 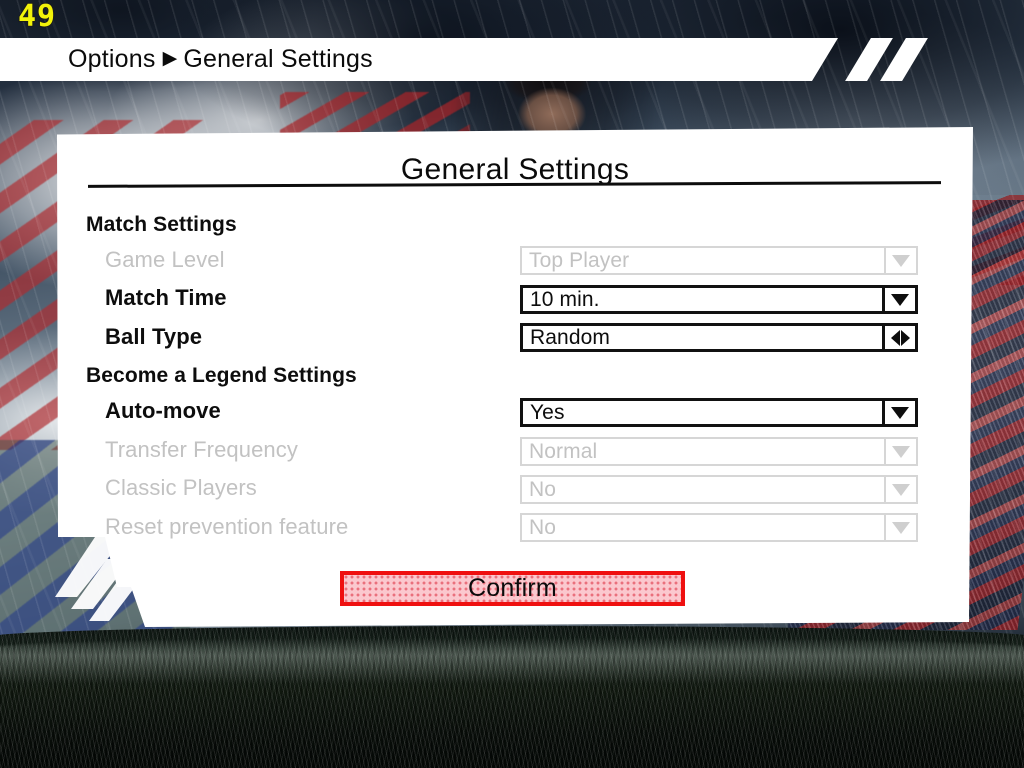 I want to click on confirm-button-label: Confirm, so click(x=512, y=588).